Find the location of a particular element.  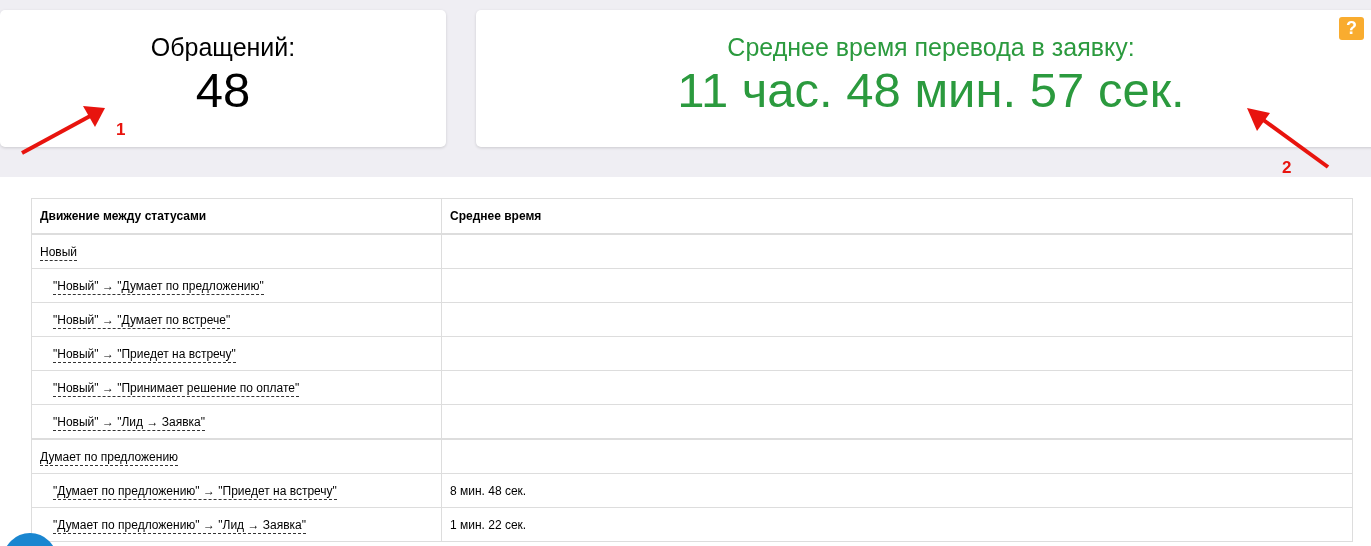

time-value: 8 мин. 48 сек. is located at coordinates (488, 490).